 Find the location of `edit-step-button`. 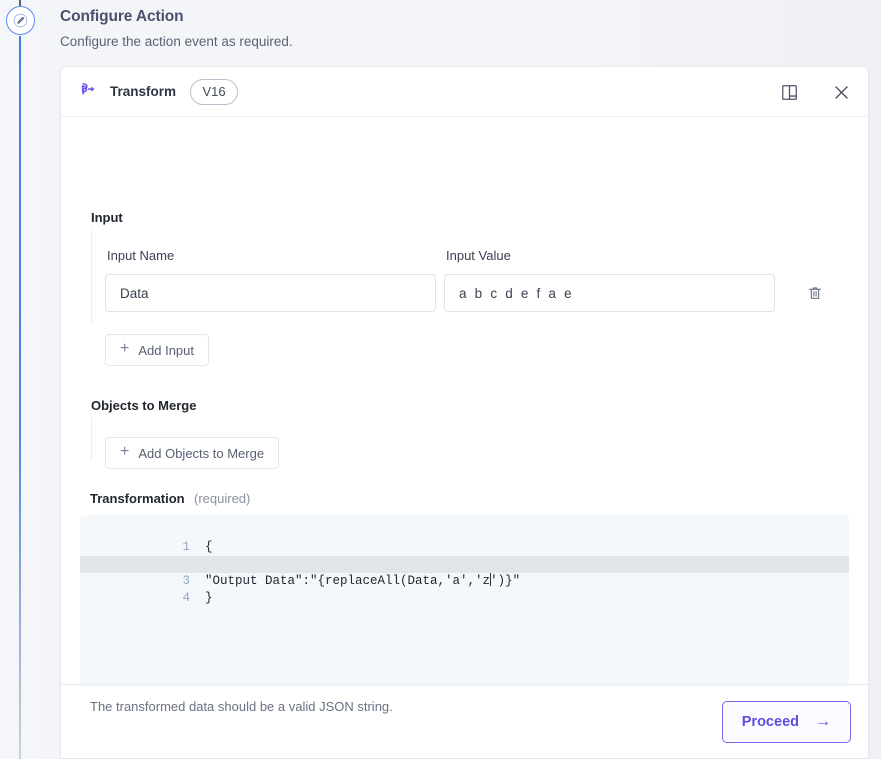

edit-step-button is located at coordinates (20, 20).